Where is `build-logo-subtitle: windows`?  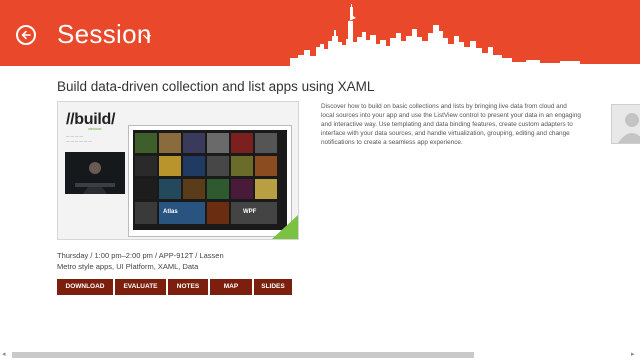 build-logo-subtitle: windows is located at coordinates (95, 128).